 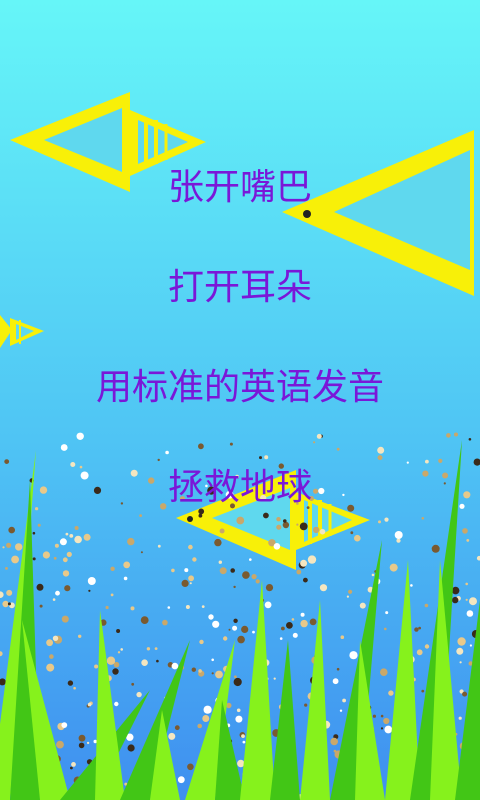 I want to click on menu-line-2: 打开耳朵, so click(x=240, y=288).